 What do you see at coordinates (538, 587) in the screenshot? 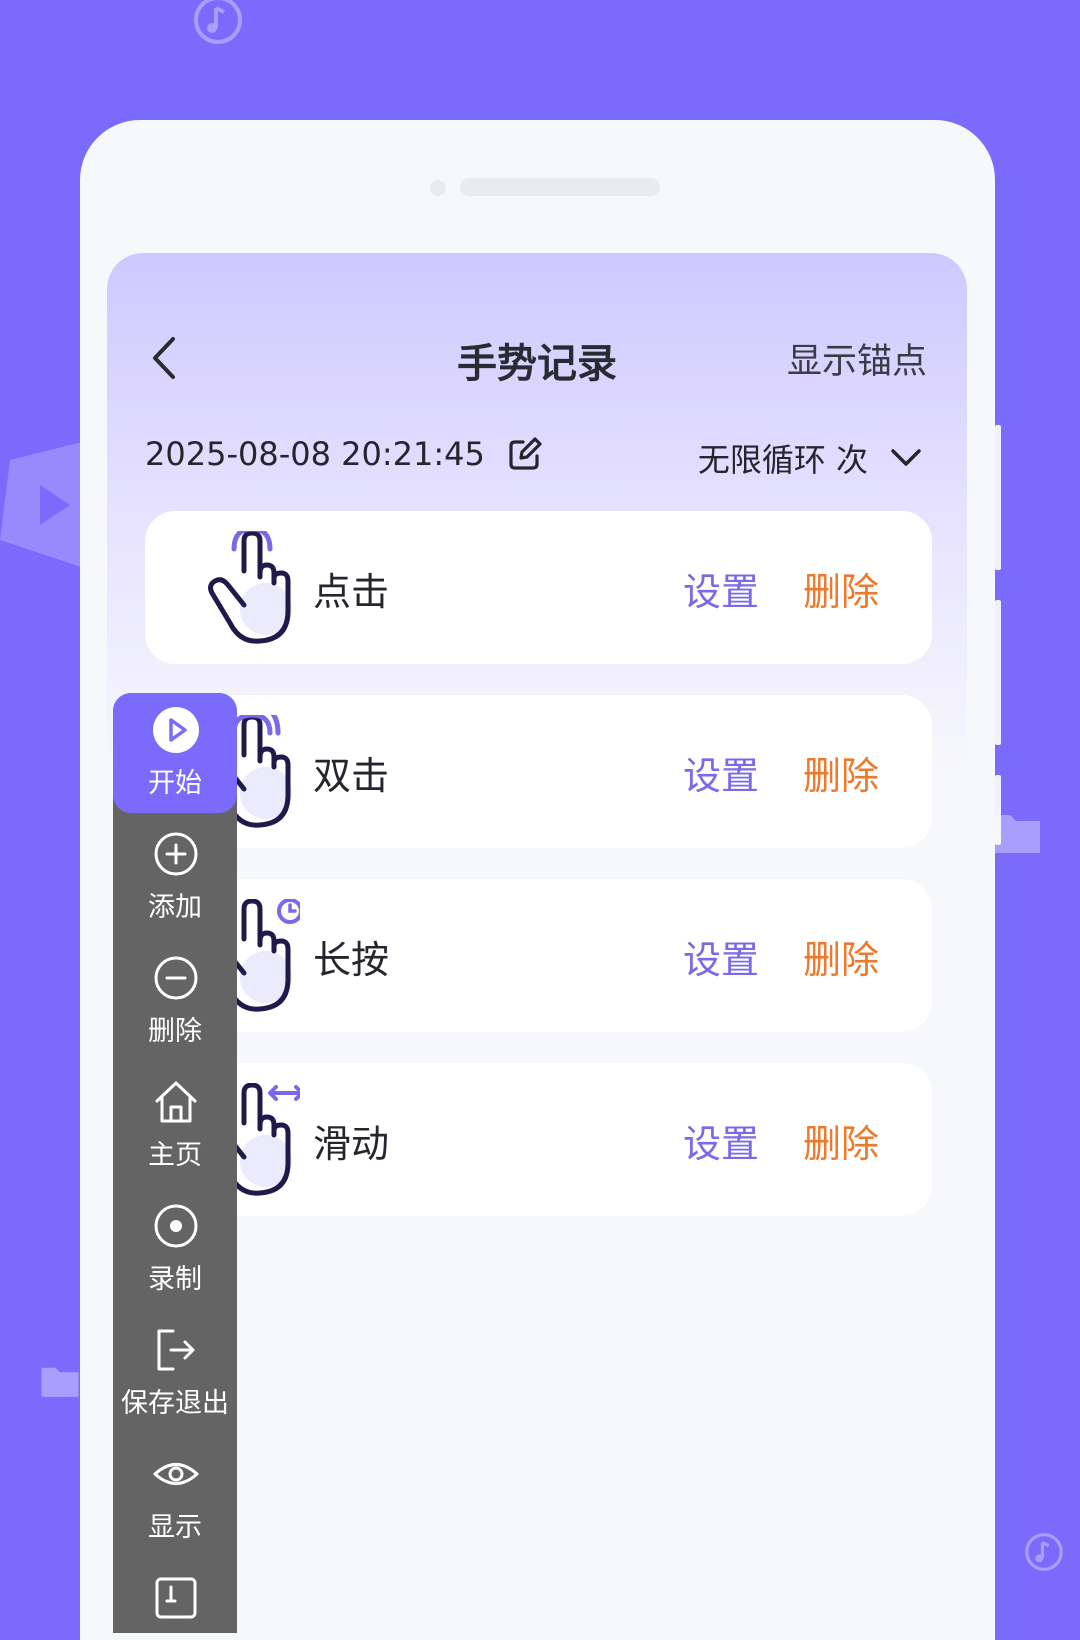
I see `gesture-card-tap: 点击 设置 删除` at bounding box center [538, 587].